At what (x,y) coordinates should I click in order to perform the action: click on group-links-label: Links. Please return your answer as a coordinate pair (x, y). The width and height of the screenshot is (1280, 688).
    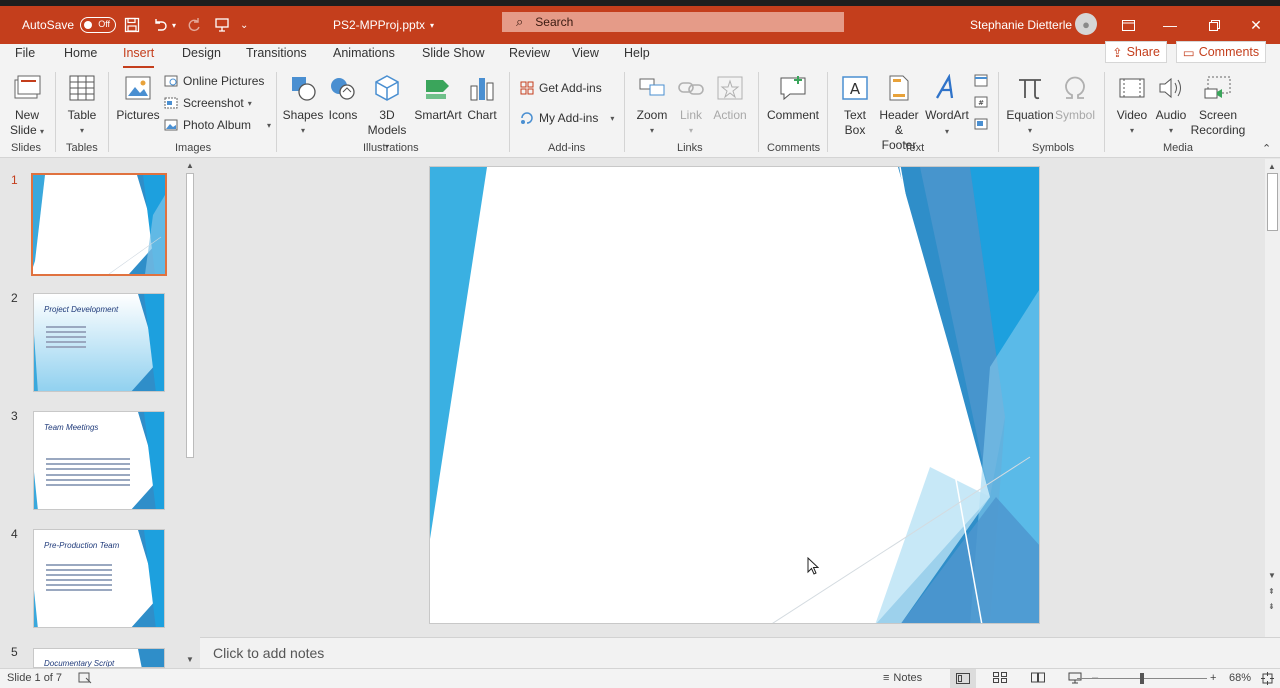
    Looking at the image, I should click on (690, 148).